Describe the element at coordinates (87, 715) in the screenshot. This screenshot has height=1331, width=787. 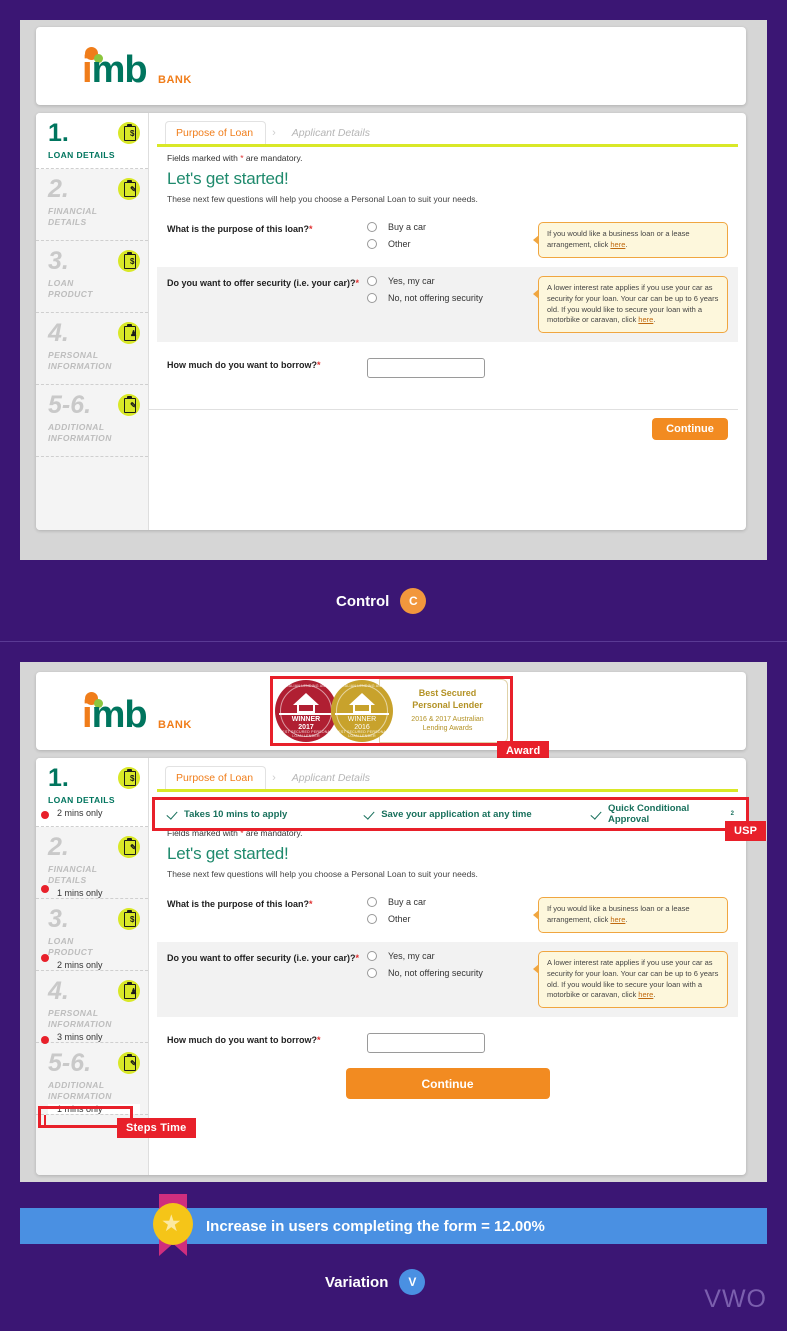
I see `logo-letter-i: i` at that location.